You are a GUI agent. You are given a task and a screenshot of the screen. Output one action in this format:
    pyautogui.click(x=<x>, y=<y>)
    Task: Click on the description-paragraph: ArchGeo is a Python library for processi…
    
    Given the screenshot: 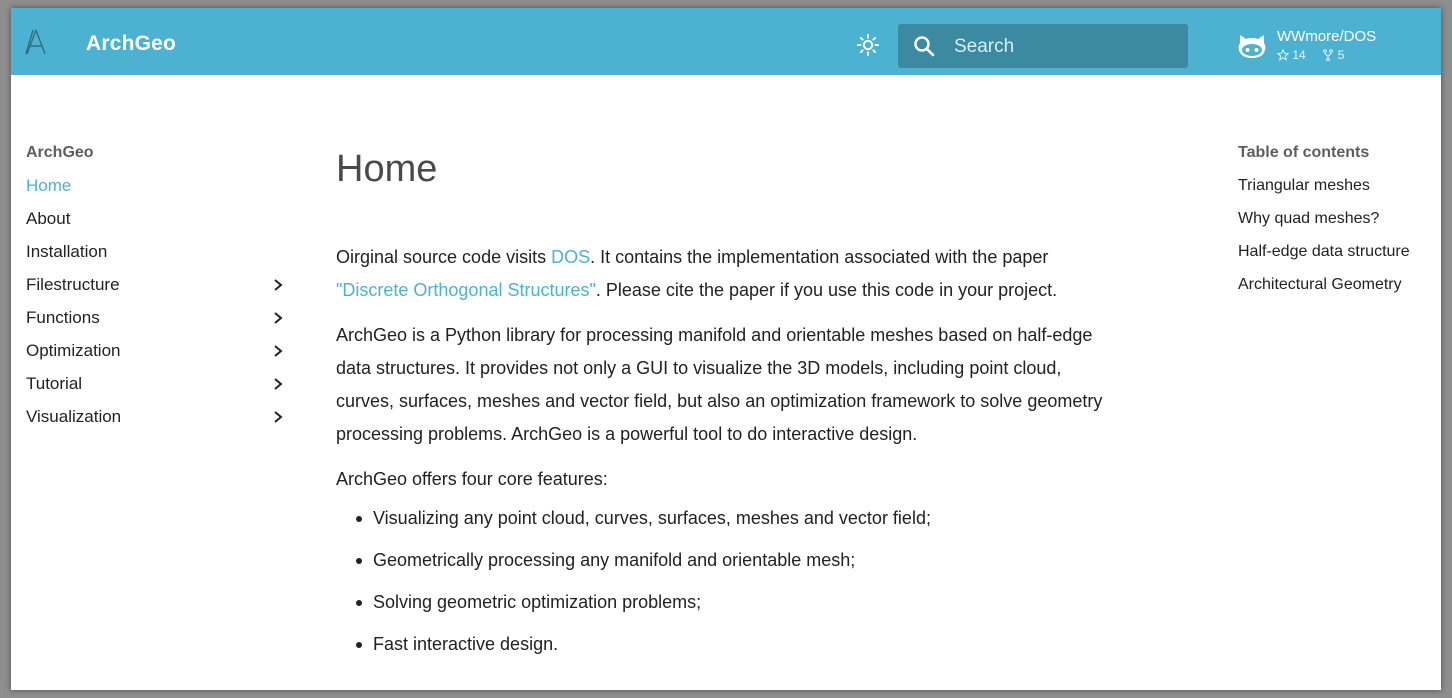 What is the action you would take?
    pyautogui.click(x=761, y=385)
    